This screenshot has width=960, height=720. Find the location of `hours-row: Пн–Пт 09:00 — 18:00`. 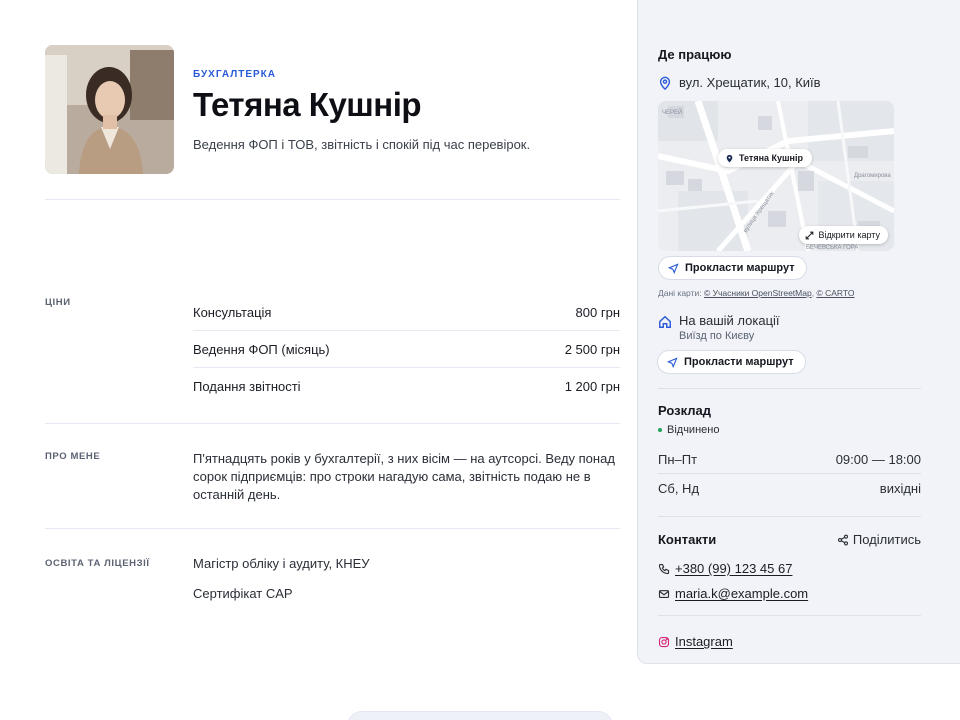

hours-row: Пн–Пт 09:00 — 18:00 is located at coordinates (789, 460).